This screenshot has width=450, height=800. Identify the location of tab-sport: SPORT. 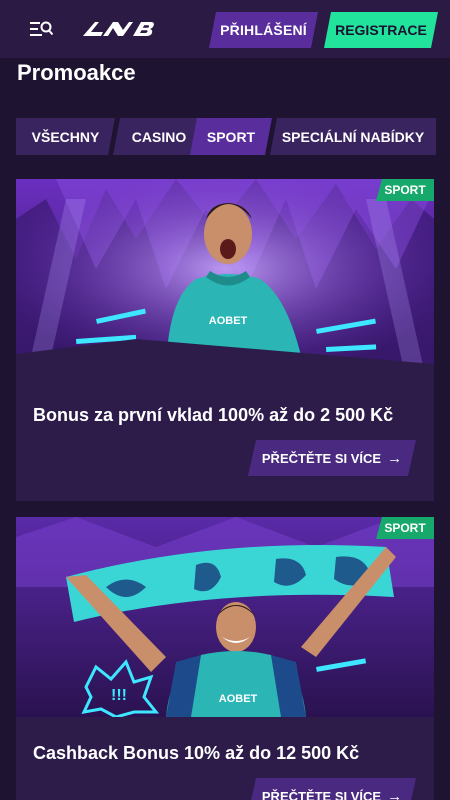
(231, 136).